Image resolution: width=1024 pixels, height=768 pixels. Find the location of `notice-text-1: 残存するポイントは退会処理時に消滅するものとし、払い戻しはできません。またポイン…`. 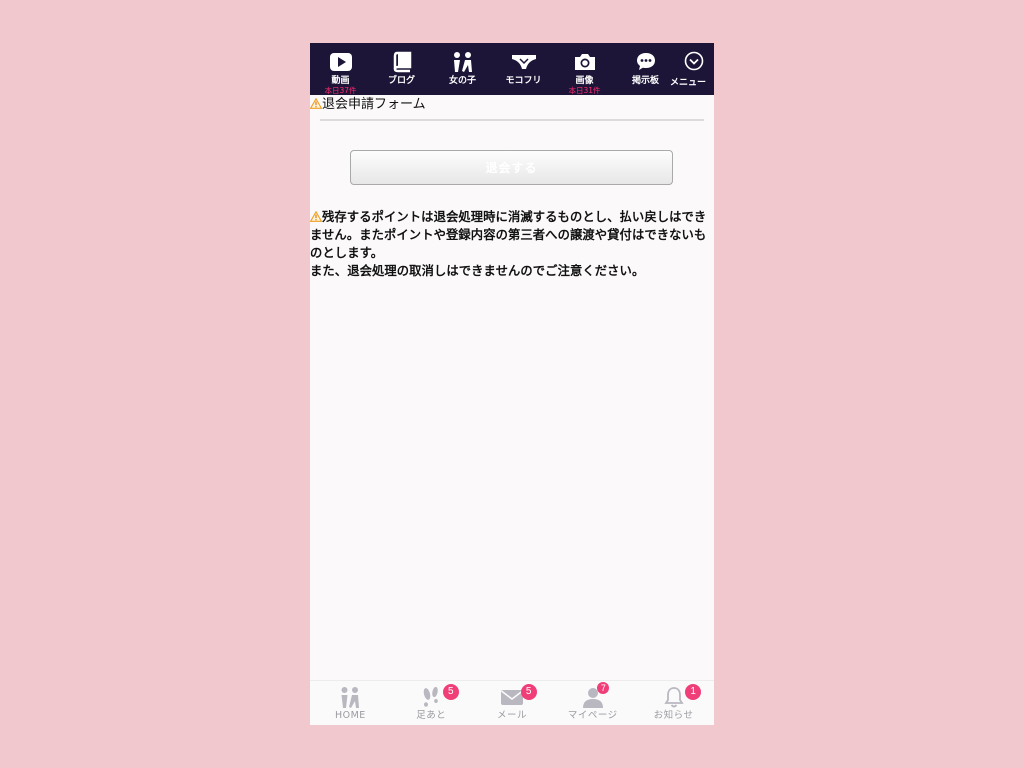

notice-text-1: 残存するポイントは退会処理時に消滅するものとし、払い戻しはできません。またポイン… is located at coordinates (508, 235).